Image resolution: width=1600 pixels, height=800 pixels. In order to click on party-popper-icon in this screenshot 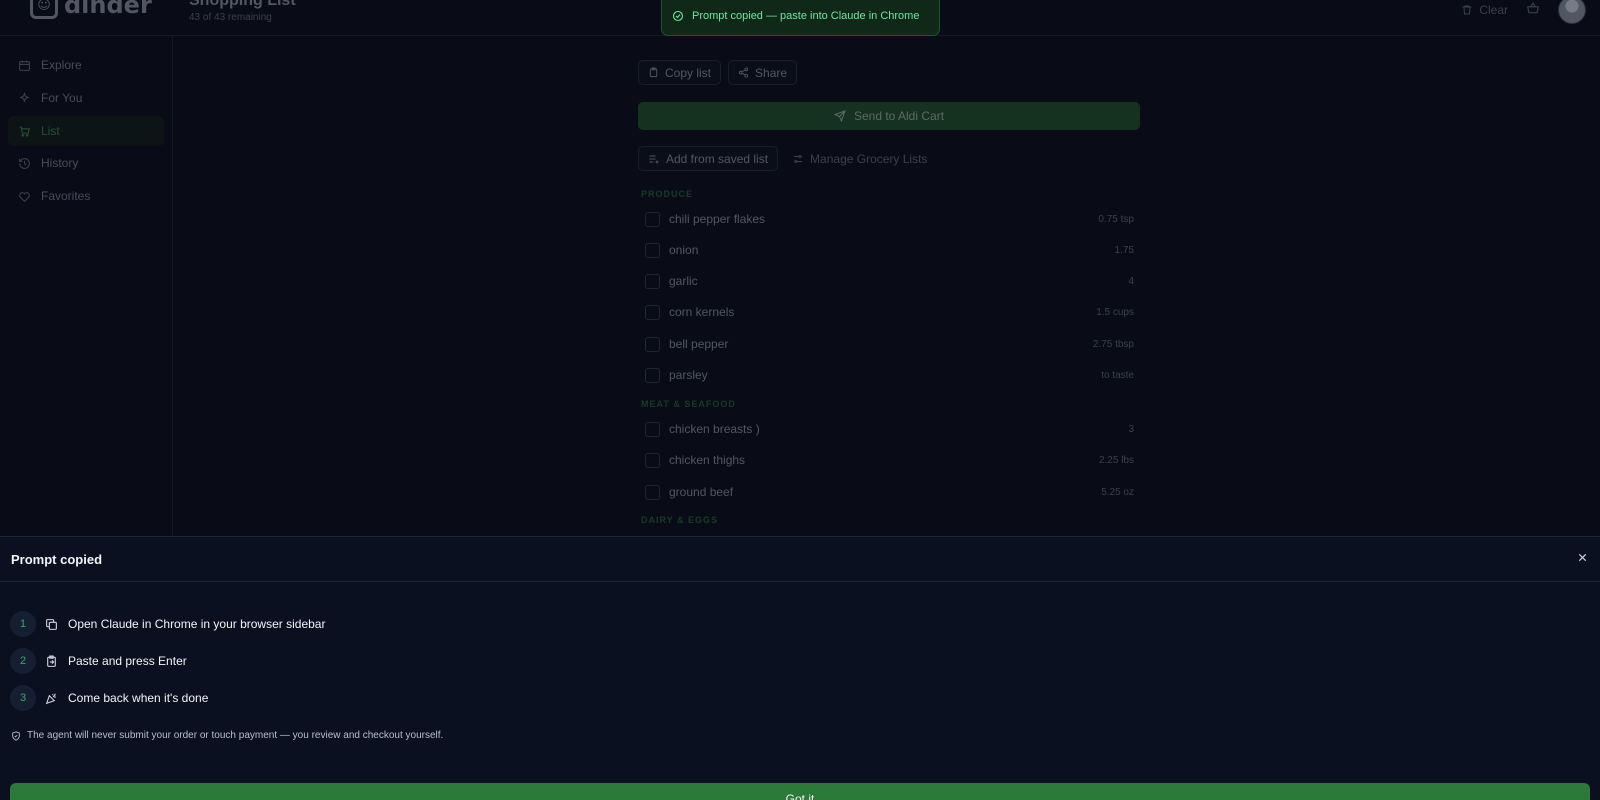, I will do `click(52, 698)`.